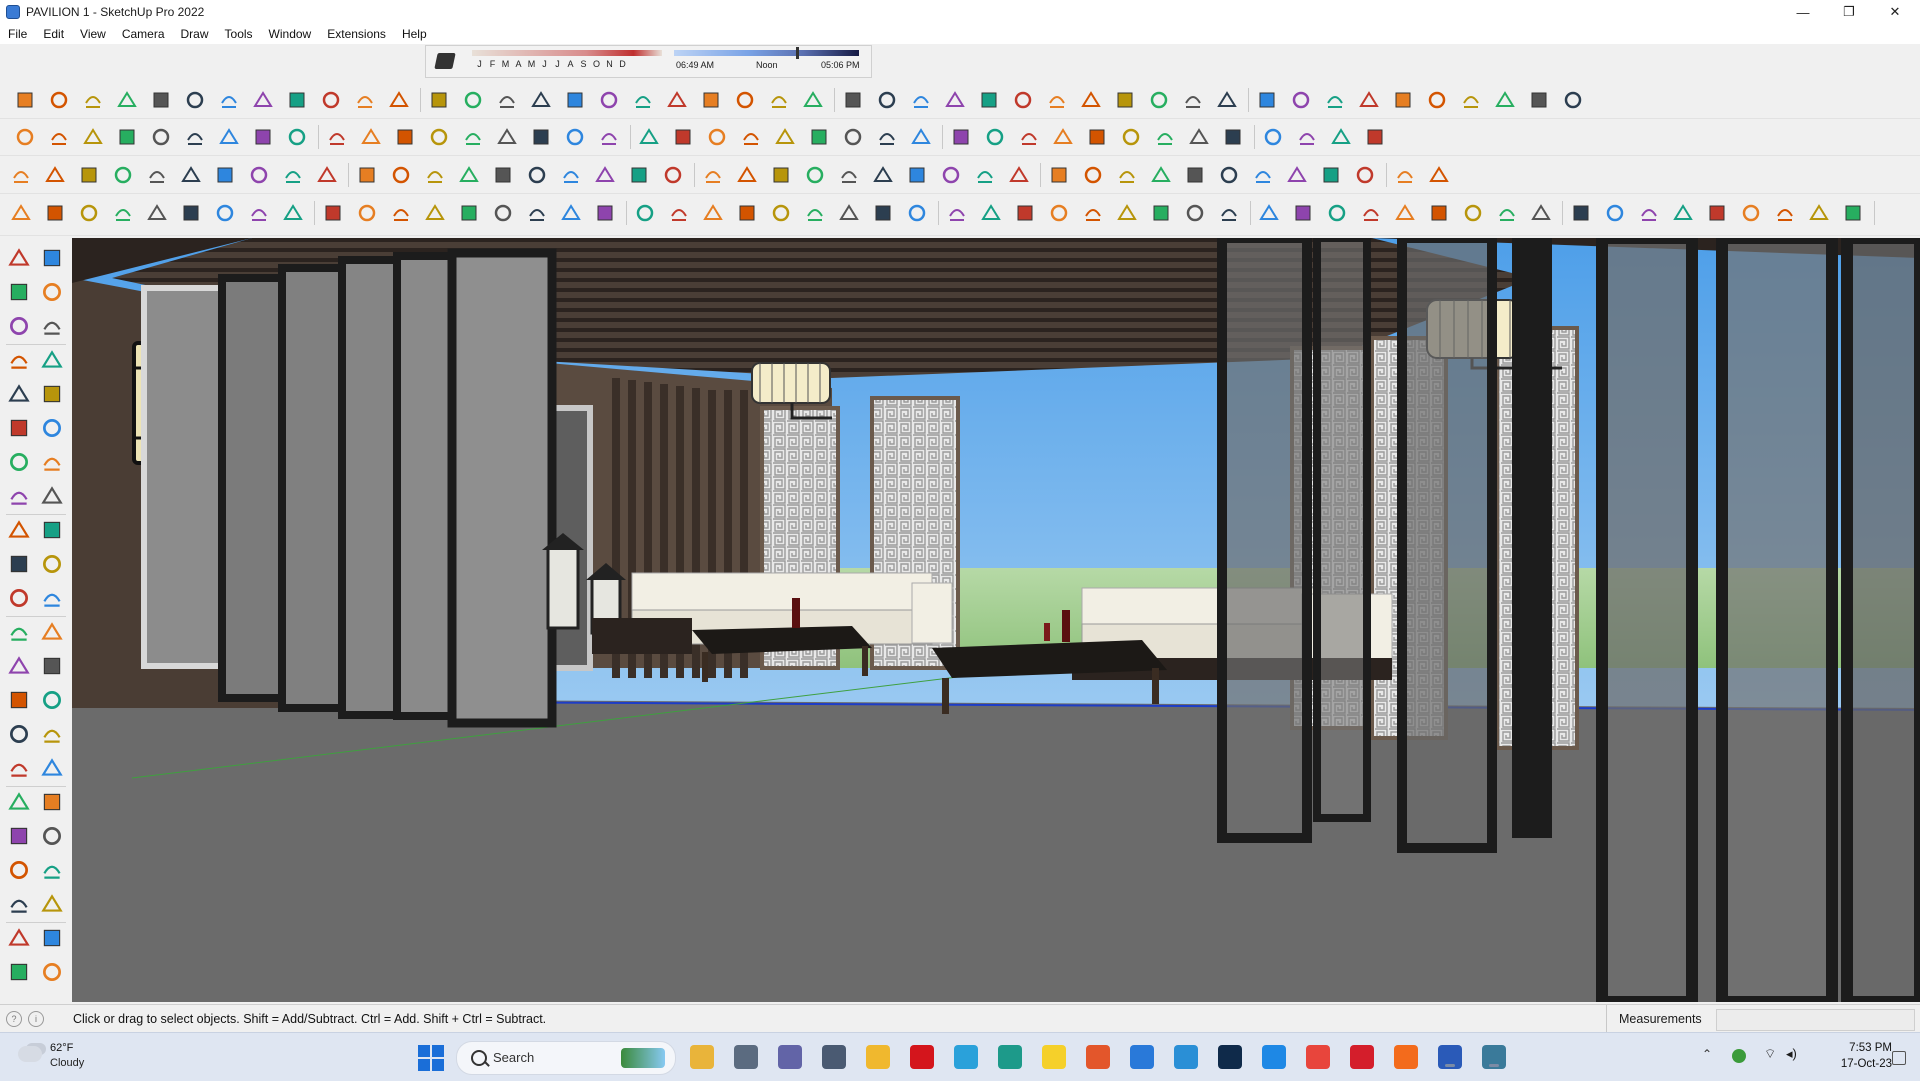  What do you see at coordinates (702, 1057) in the screenshot?
I see `file-explorer-icon` at bounding box center [702, 1057].